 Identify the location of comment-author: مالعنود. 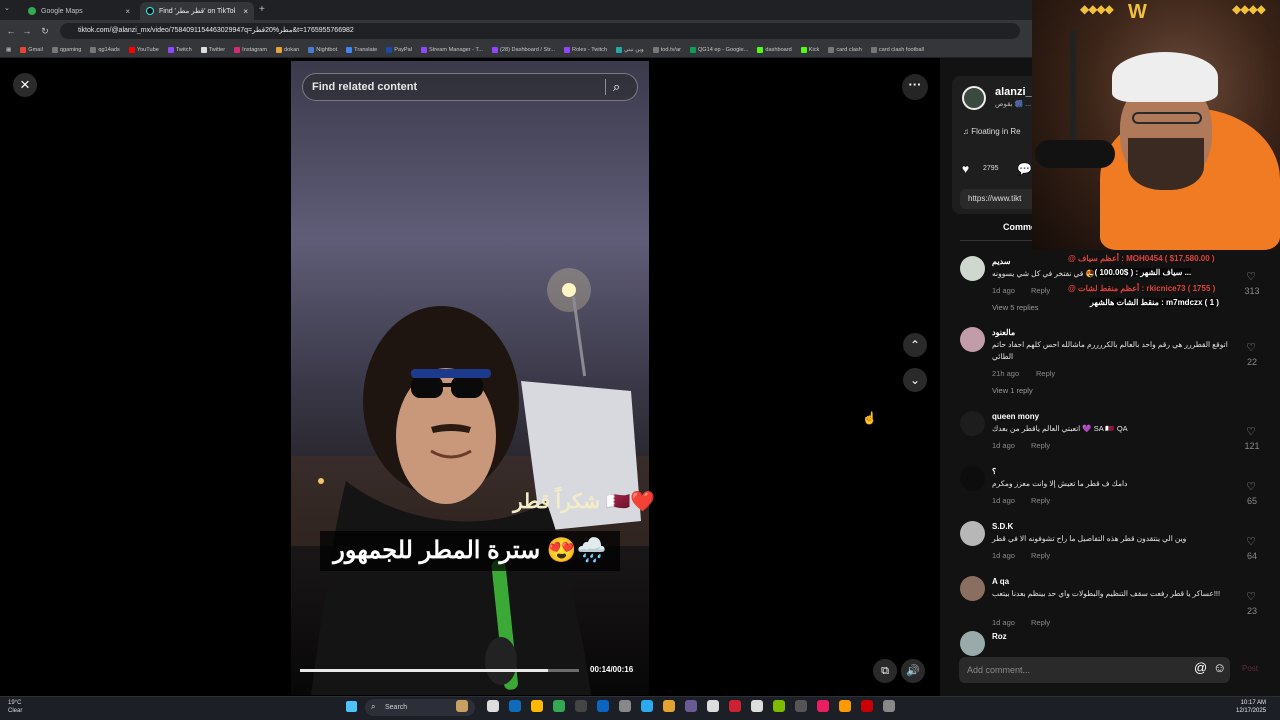
(1003, 332).